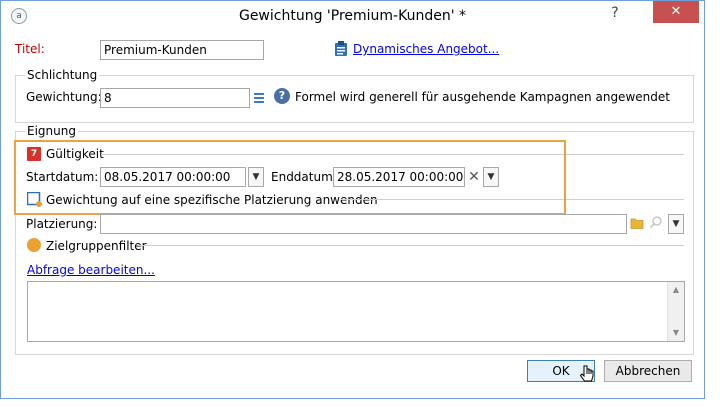  Describe the element at coordinates (64, 97) in the screenshot. I see `gewichtung-label: Gewichtung:` at that location.